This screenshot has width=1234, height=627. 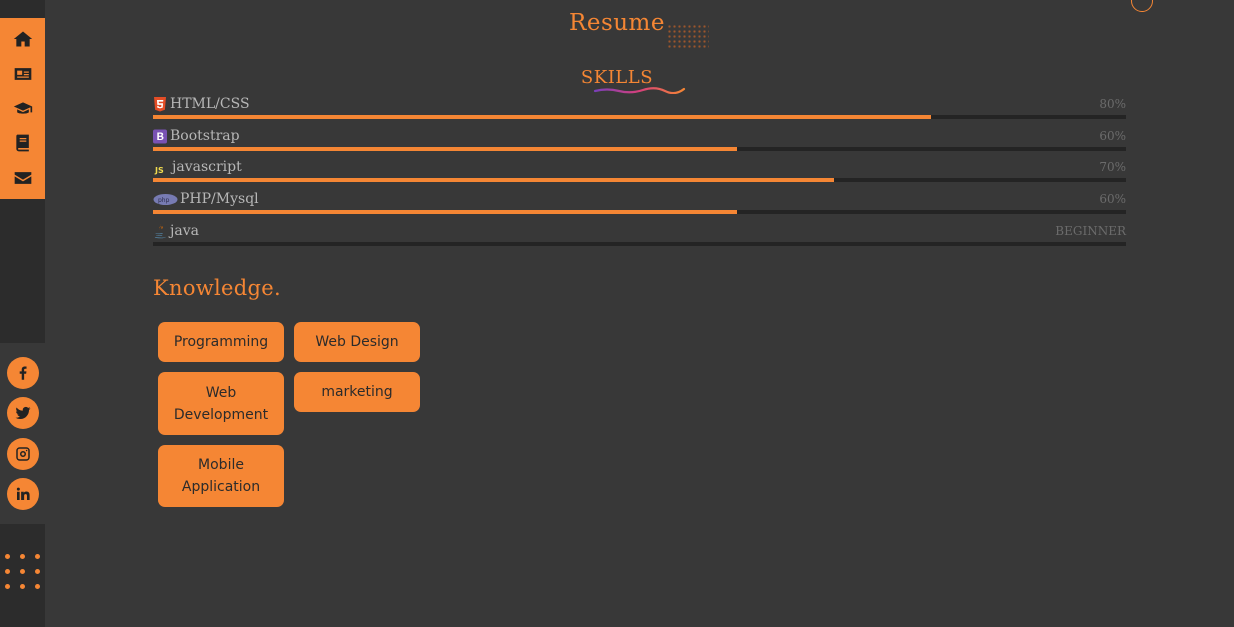 What do you see at coordinates (688, 36) in the screenshot?
I see `decorative-dot-grid` at bounding box center [688, 36].